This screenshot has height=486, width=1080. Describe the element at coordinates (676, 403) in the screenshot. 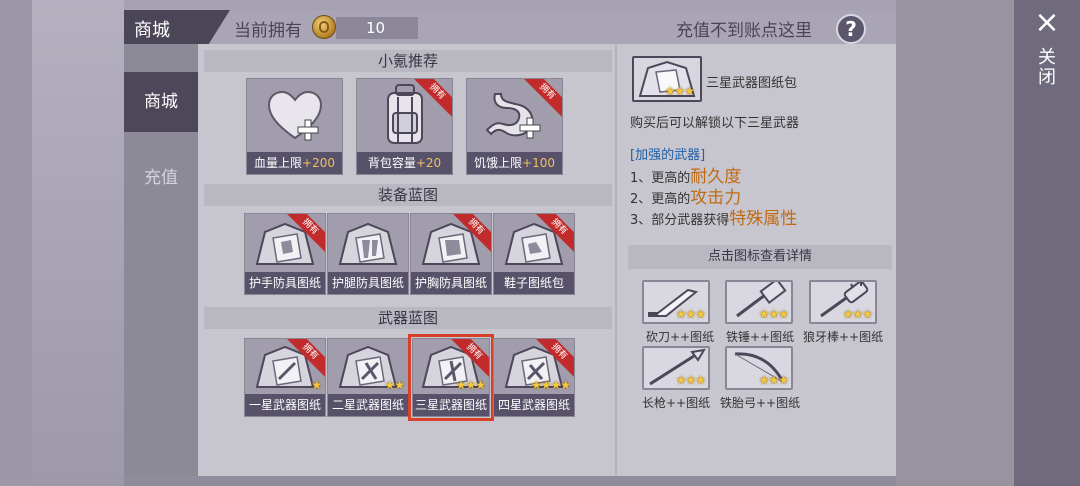

I see `weapon-label: 长枪++图纸` at that location.